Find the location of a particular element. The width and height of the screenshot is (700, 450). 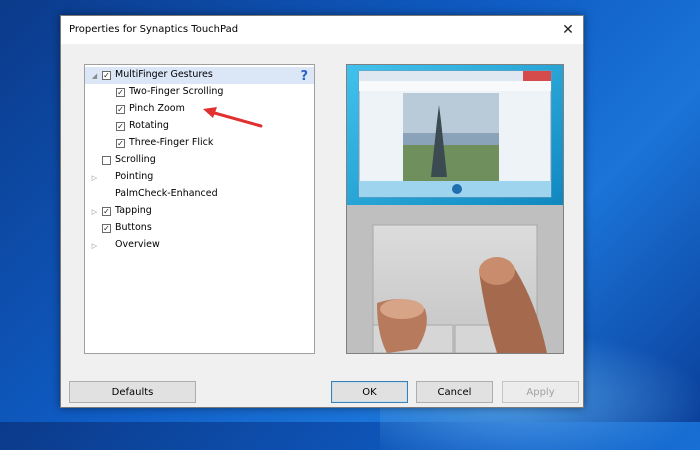

tree-item-label: Pinch Zoom is located at coordinates (157, 108).